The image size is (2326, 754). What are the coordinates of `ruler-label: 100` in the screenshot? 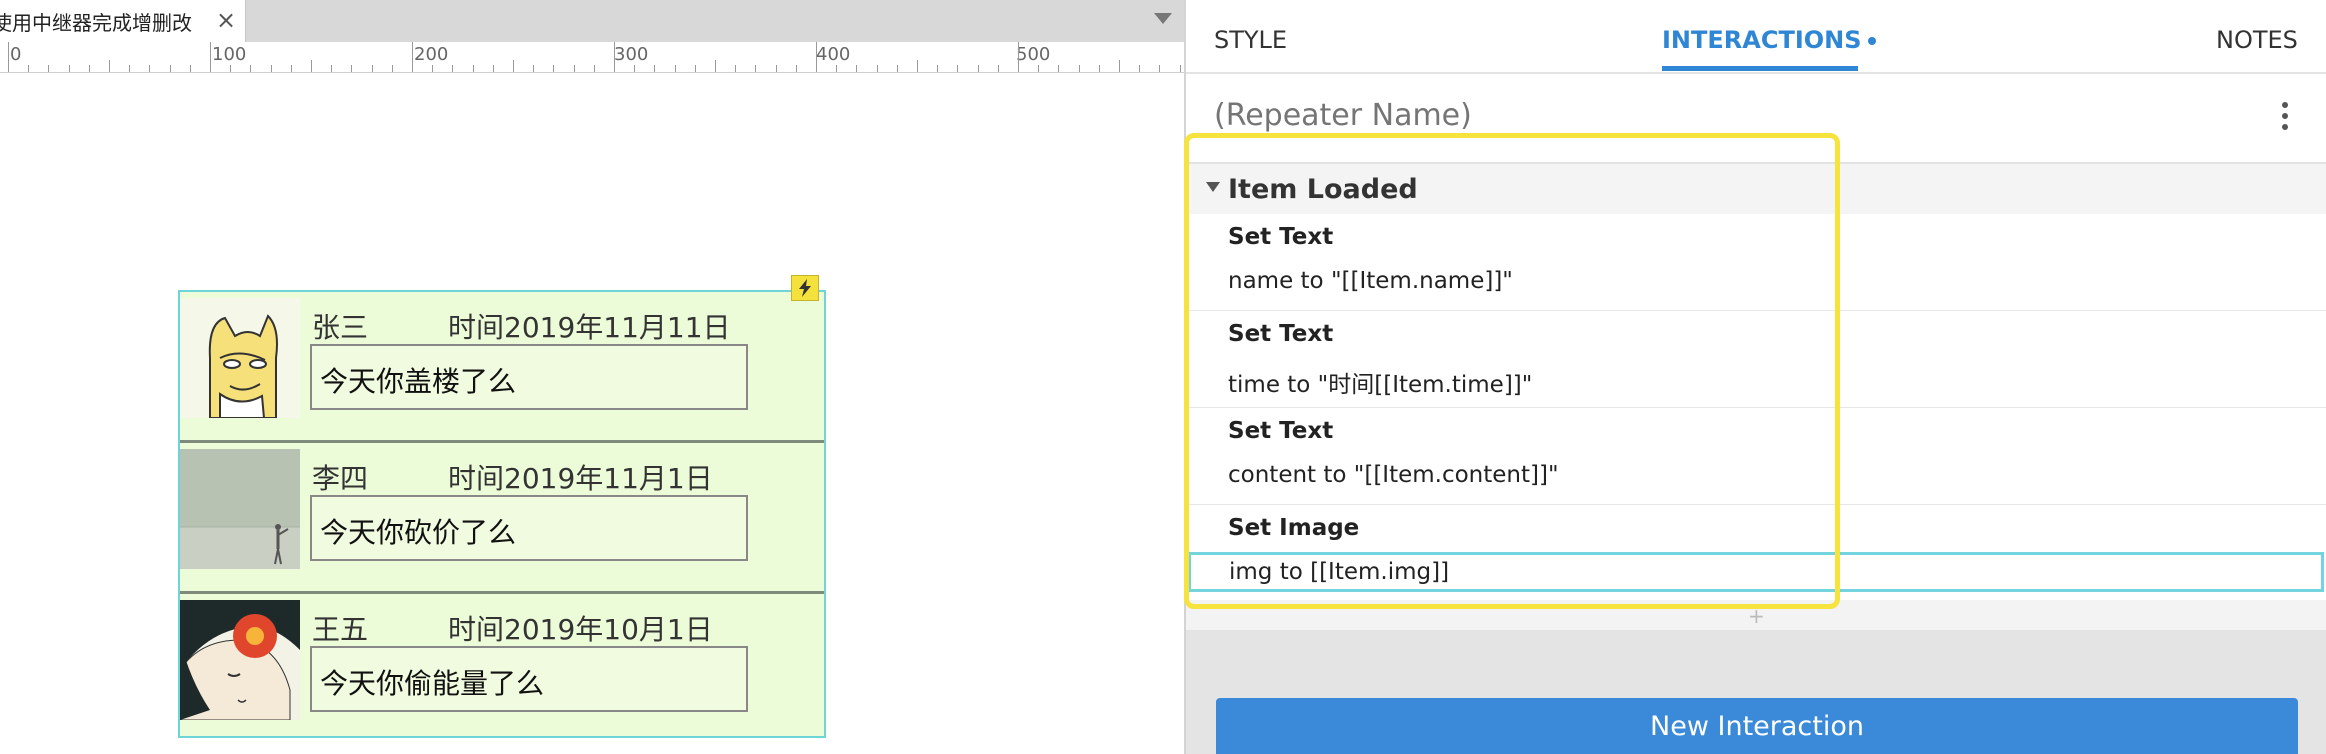 It's located at (229, 54).